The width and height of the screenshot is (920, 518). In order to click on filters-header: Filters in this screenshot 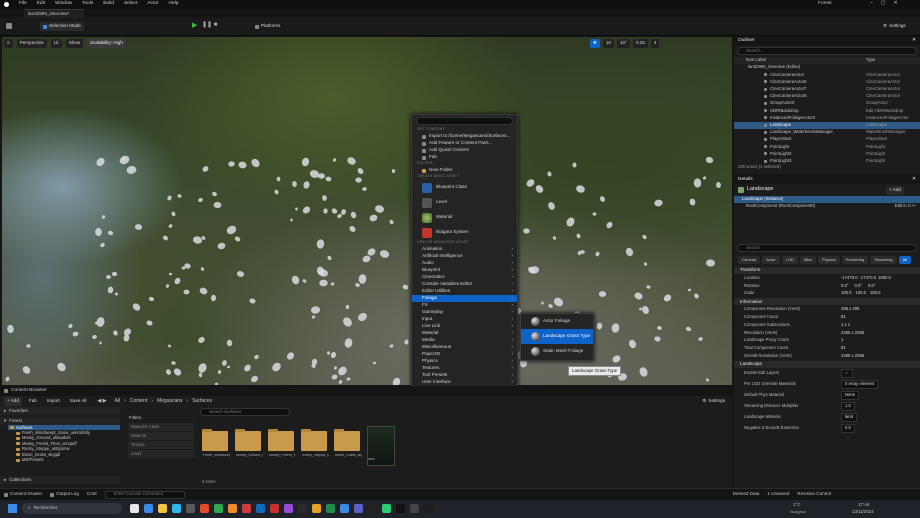, I will do `click(161, 418)`.